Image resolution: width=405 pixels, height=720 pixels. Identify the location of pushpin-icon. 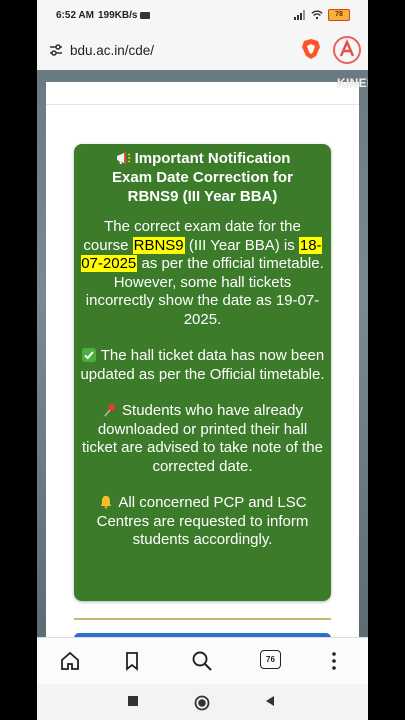
(110, 410).